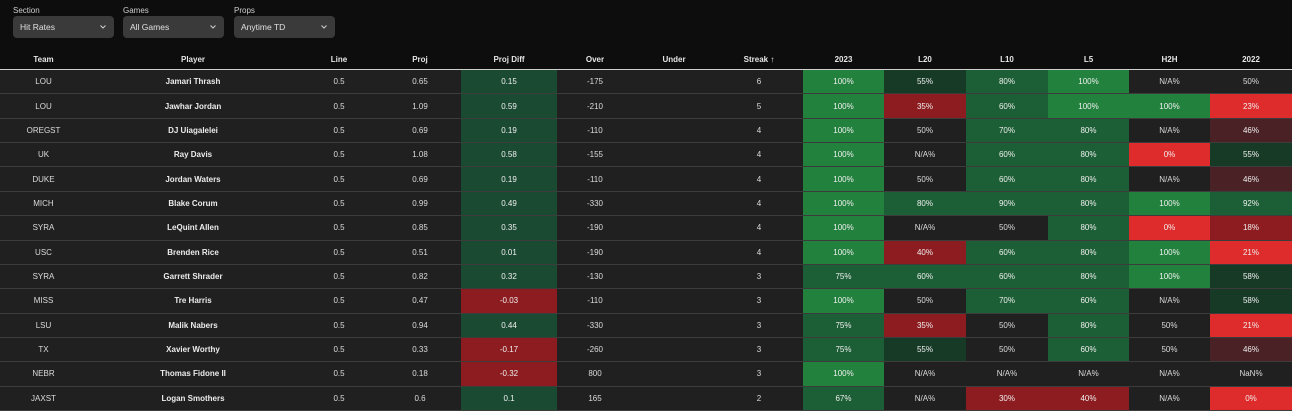 The width and height of the screenshot is (1292, 411). Describe the element at coordinates (43, 155) in the screenshot. I see `cell-team: UK` at that location.